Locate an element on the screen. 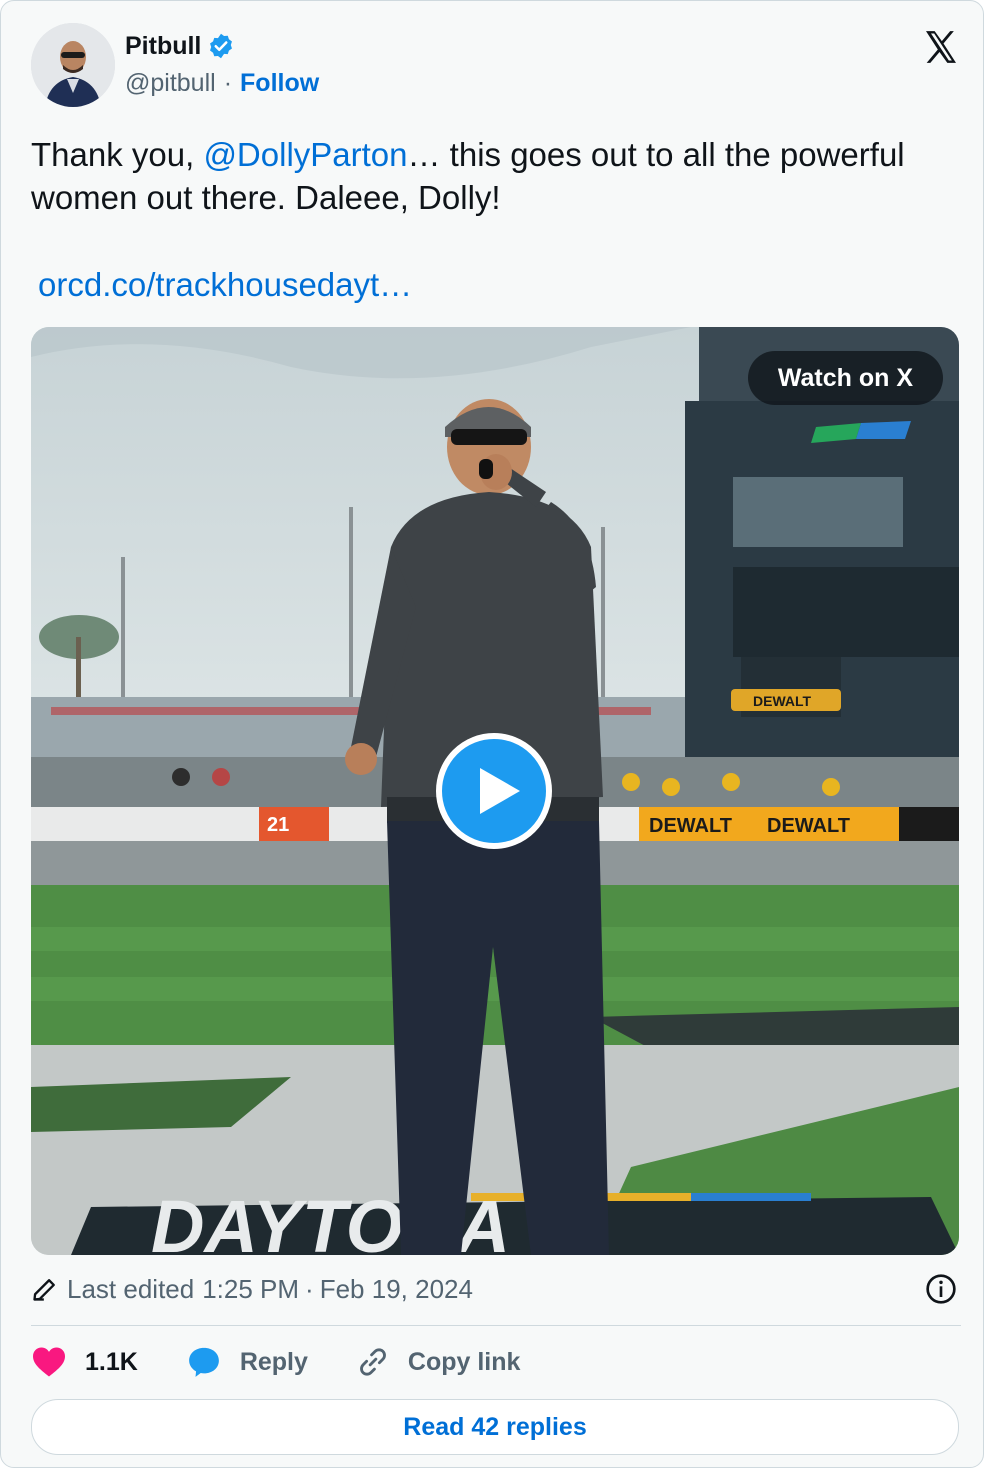  name-row: Pitbull is located at coordinates (222, 46).